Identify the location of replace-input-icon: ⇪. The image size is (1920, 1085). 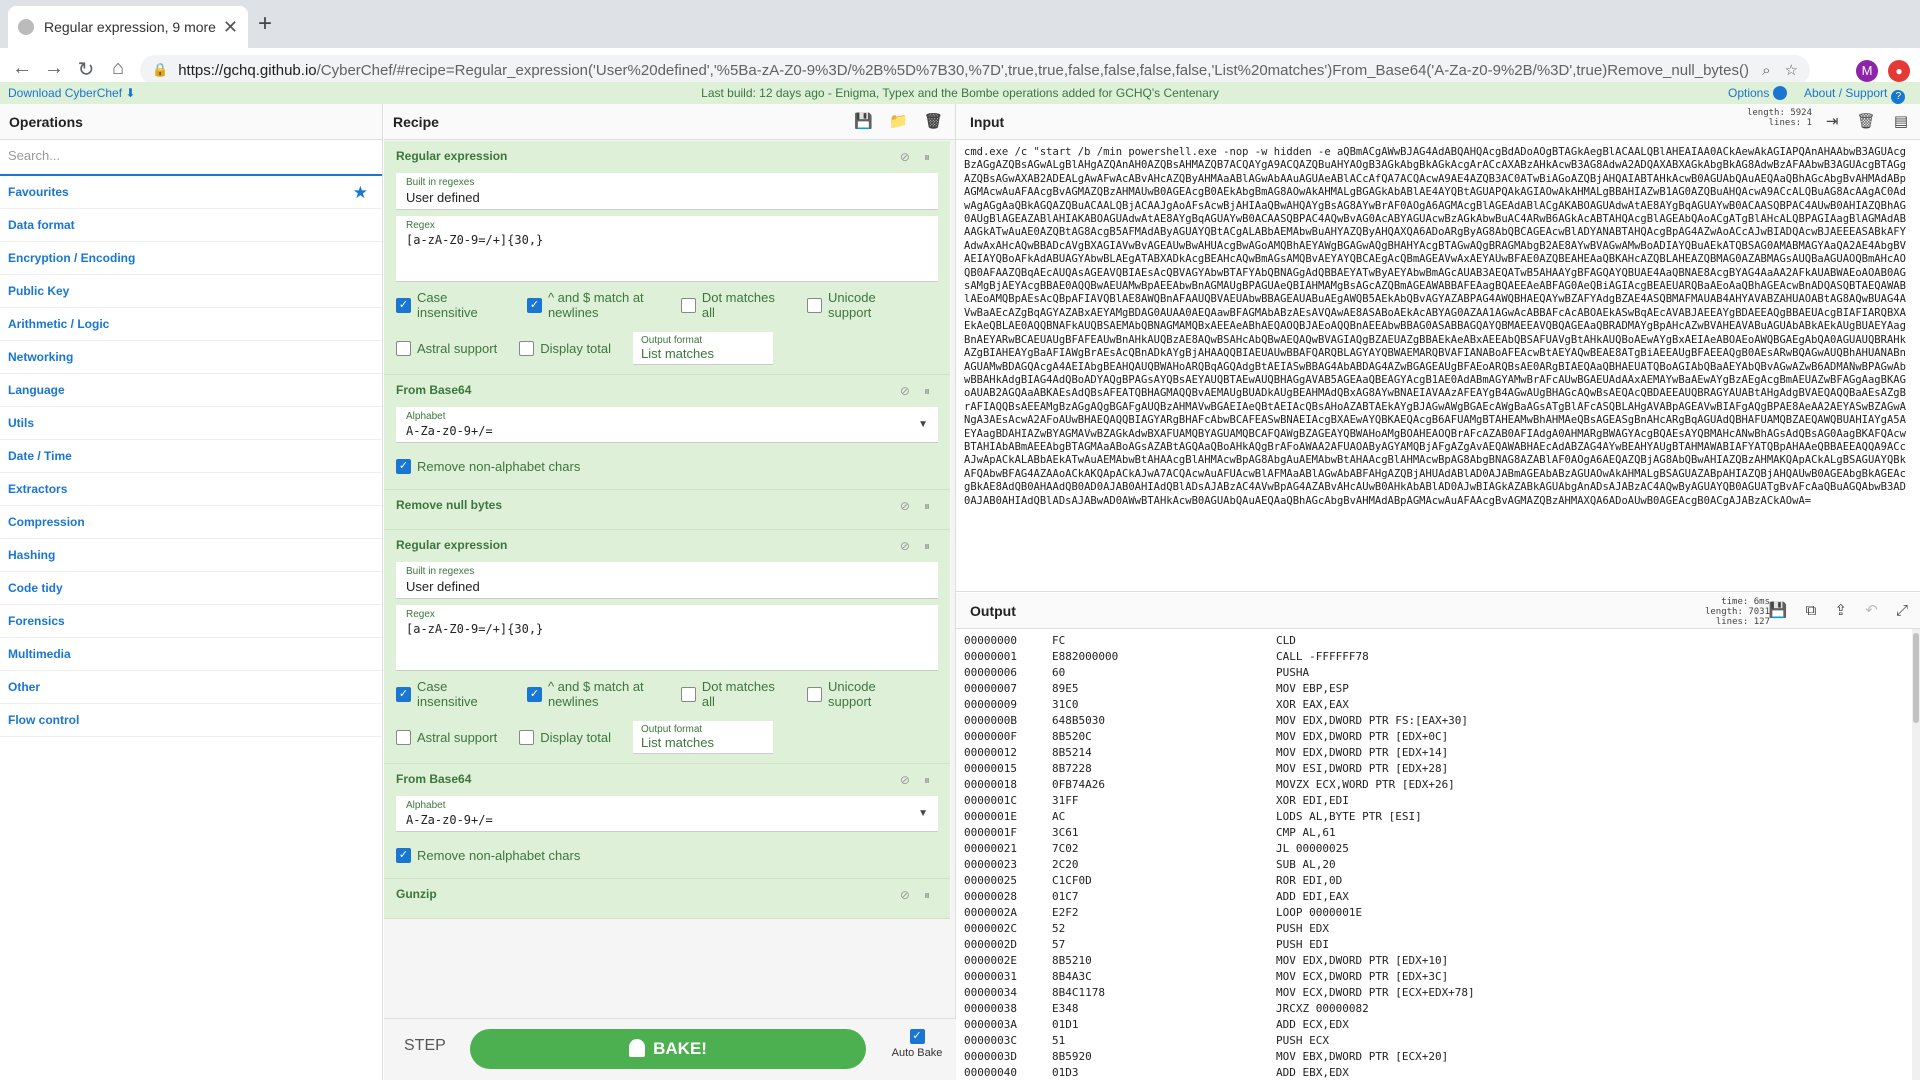
(1840, 610).